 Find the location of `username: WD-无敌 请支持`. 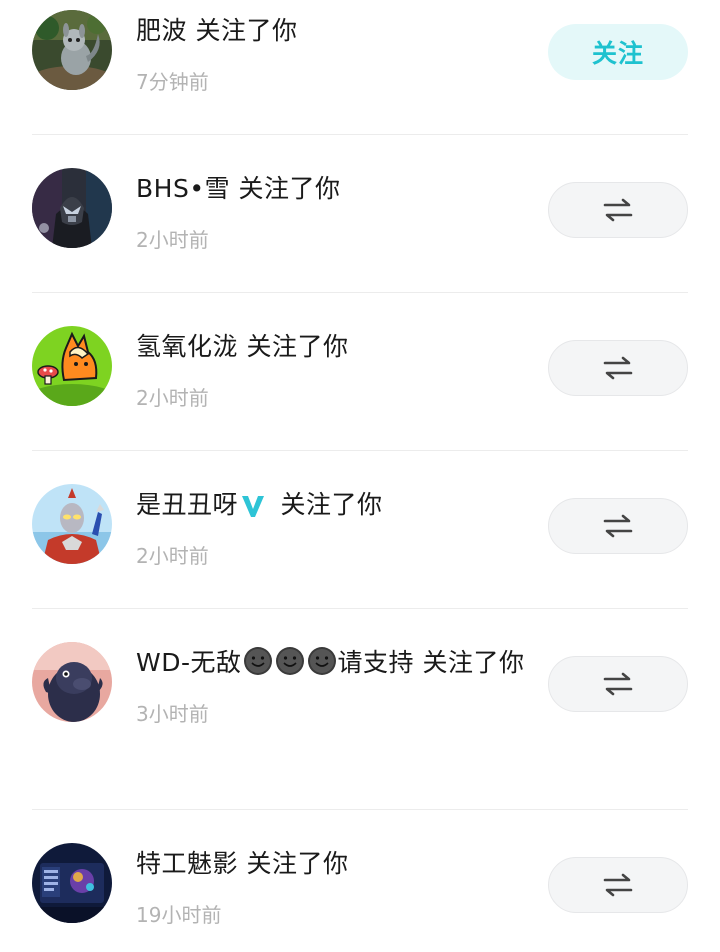

username: WD-无敌 请支持 is located at coordinates (275, 662).